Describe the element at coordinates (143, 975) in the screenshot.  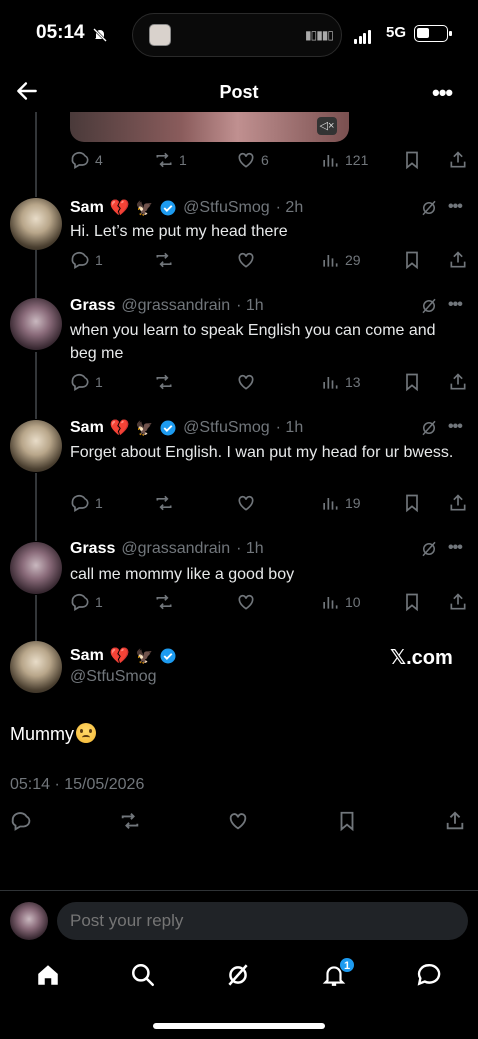
I see `search-icon` at that location.